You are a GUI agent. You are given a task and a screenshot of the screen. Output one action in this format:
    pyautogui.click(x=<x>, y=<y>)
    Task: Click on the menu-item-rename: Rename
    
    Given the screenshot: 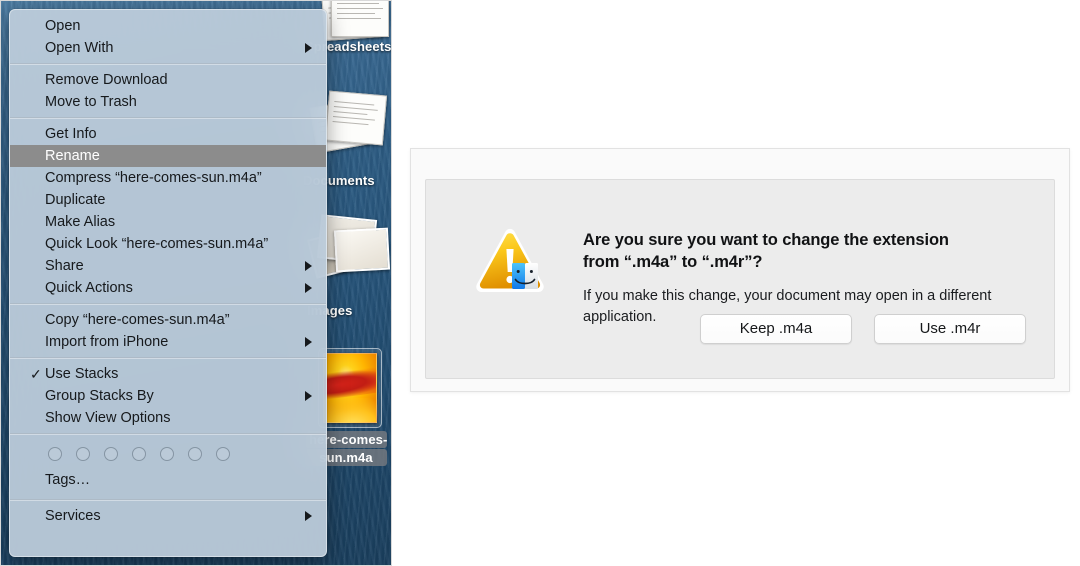 What is the action you would take?
    pyautogui.click(x=168, y=156)
    